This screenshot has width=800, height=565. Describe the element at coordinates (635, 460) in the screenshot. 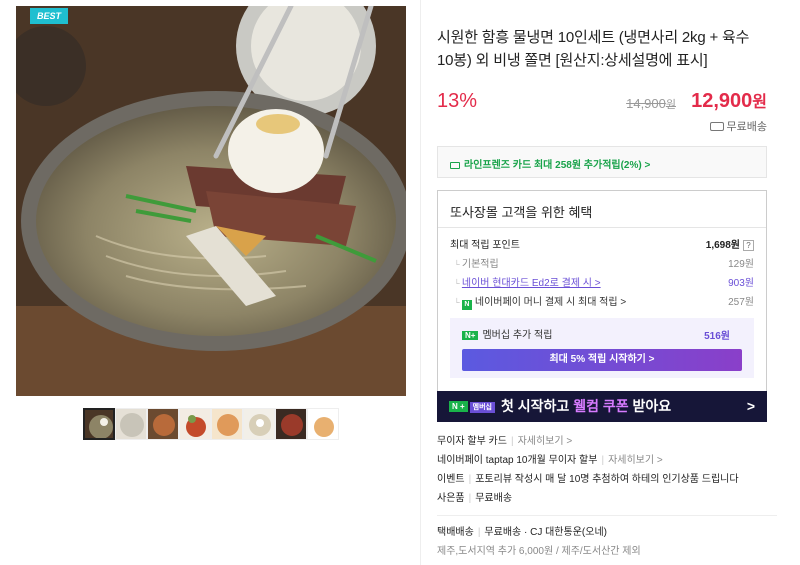

I see `taptap-details-link: 자세히보기 >` at that location.